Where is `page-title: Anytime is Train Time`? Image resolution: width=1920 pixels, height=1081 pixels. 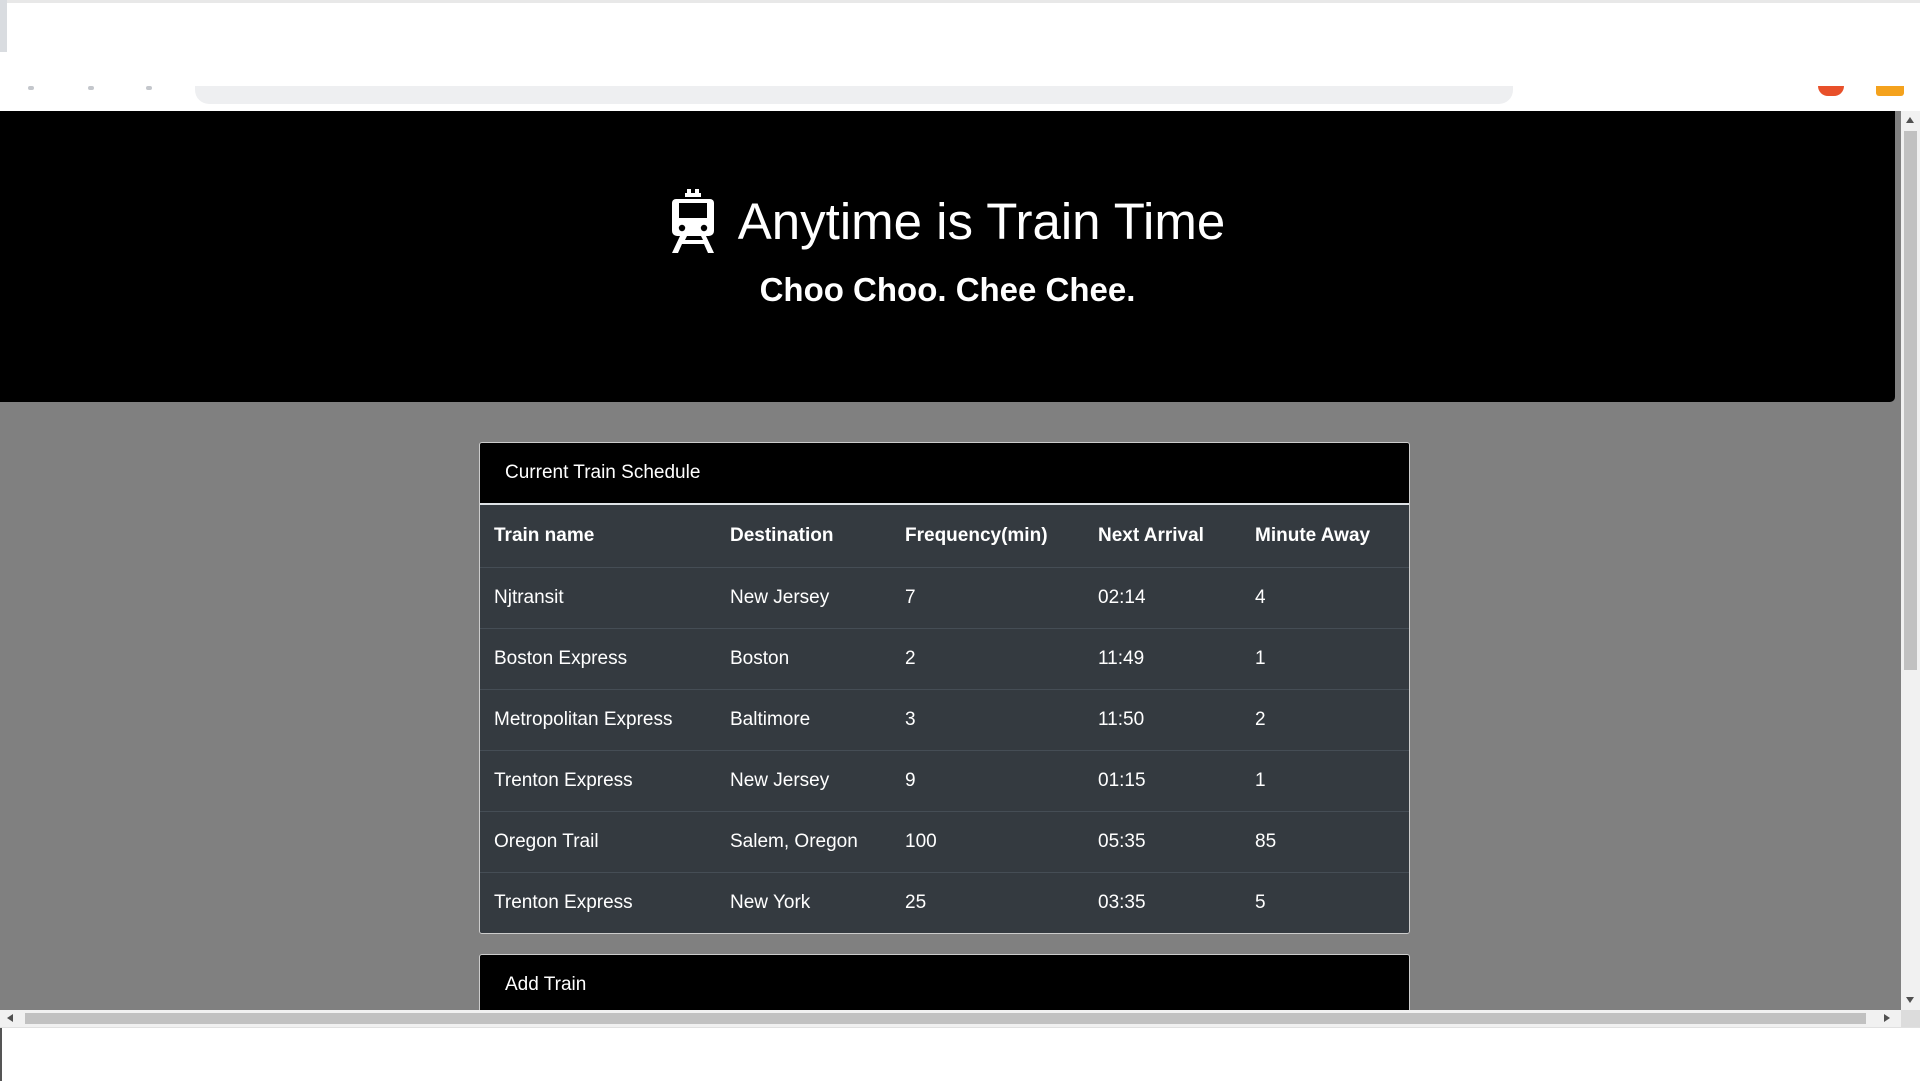
page-title: Anytime is Train Time is located at coordinates (981, 221).